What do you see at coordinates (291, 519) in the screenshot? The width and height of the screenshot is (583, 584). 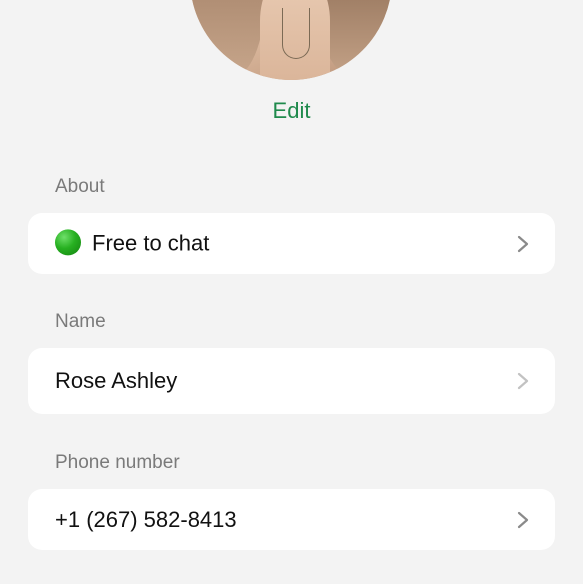 I see `phone-row: +1 (267) 582-8413` at bounding box center [291, 519].